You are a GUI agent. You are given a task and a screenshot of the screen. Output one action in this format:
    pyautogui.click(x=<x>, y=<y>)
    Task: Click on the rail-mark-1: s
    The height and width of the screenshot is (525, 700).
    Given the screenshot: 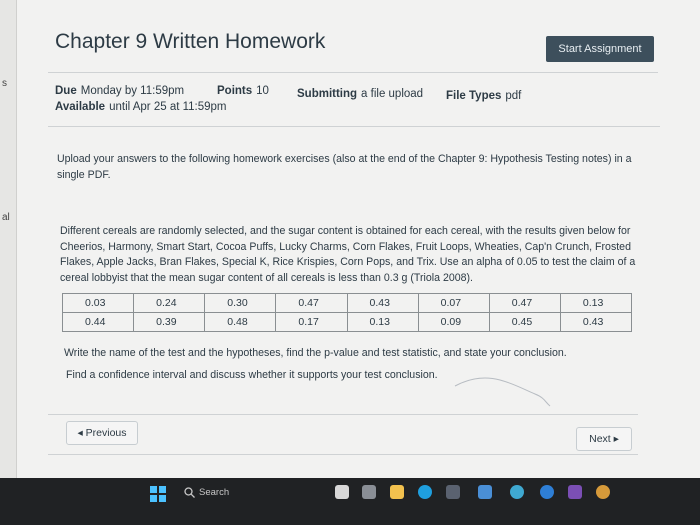 What is the action you would take?
    pyautogui.click(x=4, y=83)
    